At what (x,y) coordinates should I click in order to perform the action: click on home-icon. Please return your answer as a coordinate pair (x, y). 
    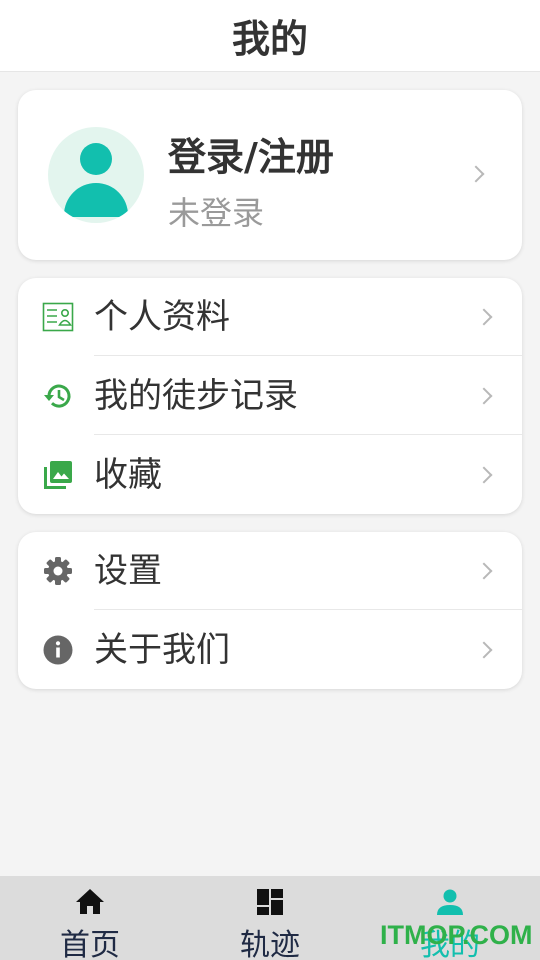
    Looking at the image, I should click on (90, 901).